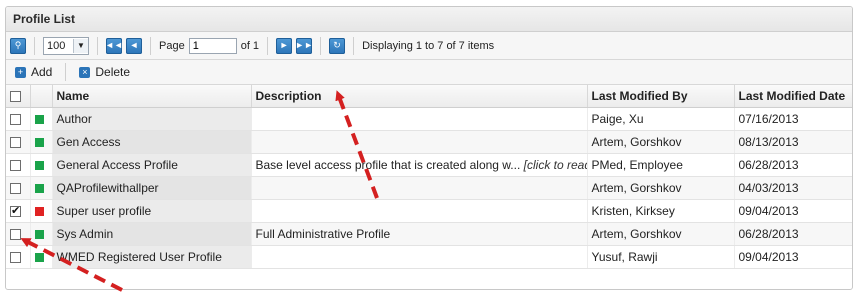 This screenshot has width=855, height=293. What do you see at coordinates (41, 96) in the screenshot?
I see `status-column-header` at bounding box center [41, 96].